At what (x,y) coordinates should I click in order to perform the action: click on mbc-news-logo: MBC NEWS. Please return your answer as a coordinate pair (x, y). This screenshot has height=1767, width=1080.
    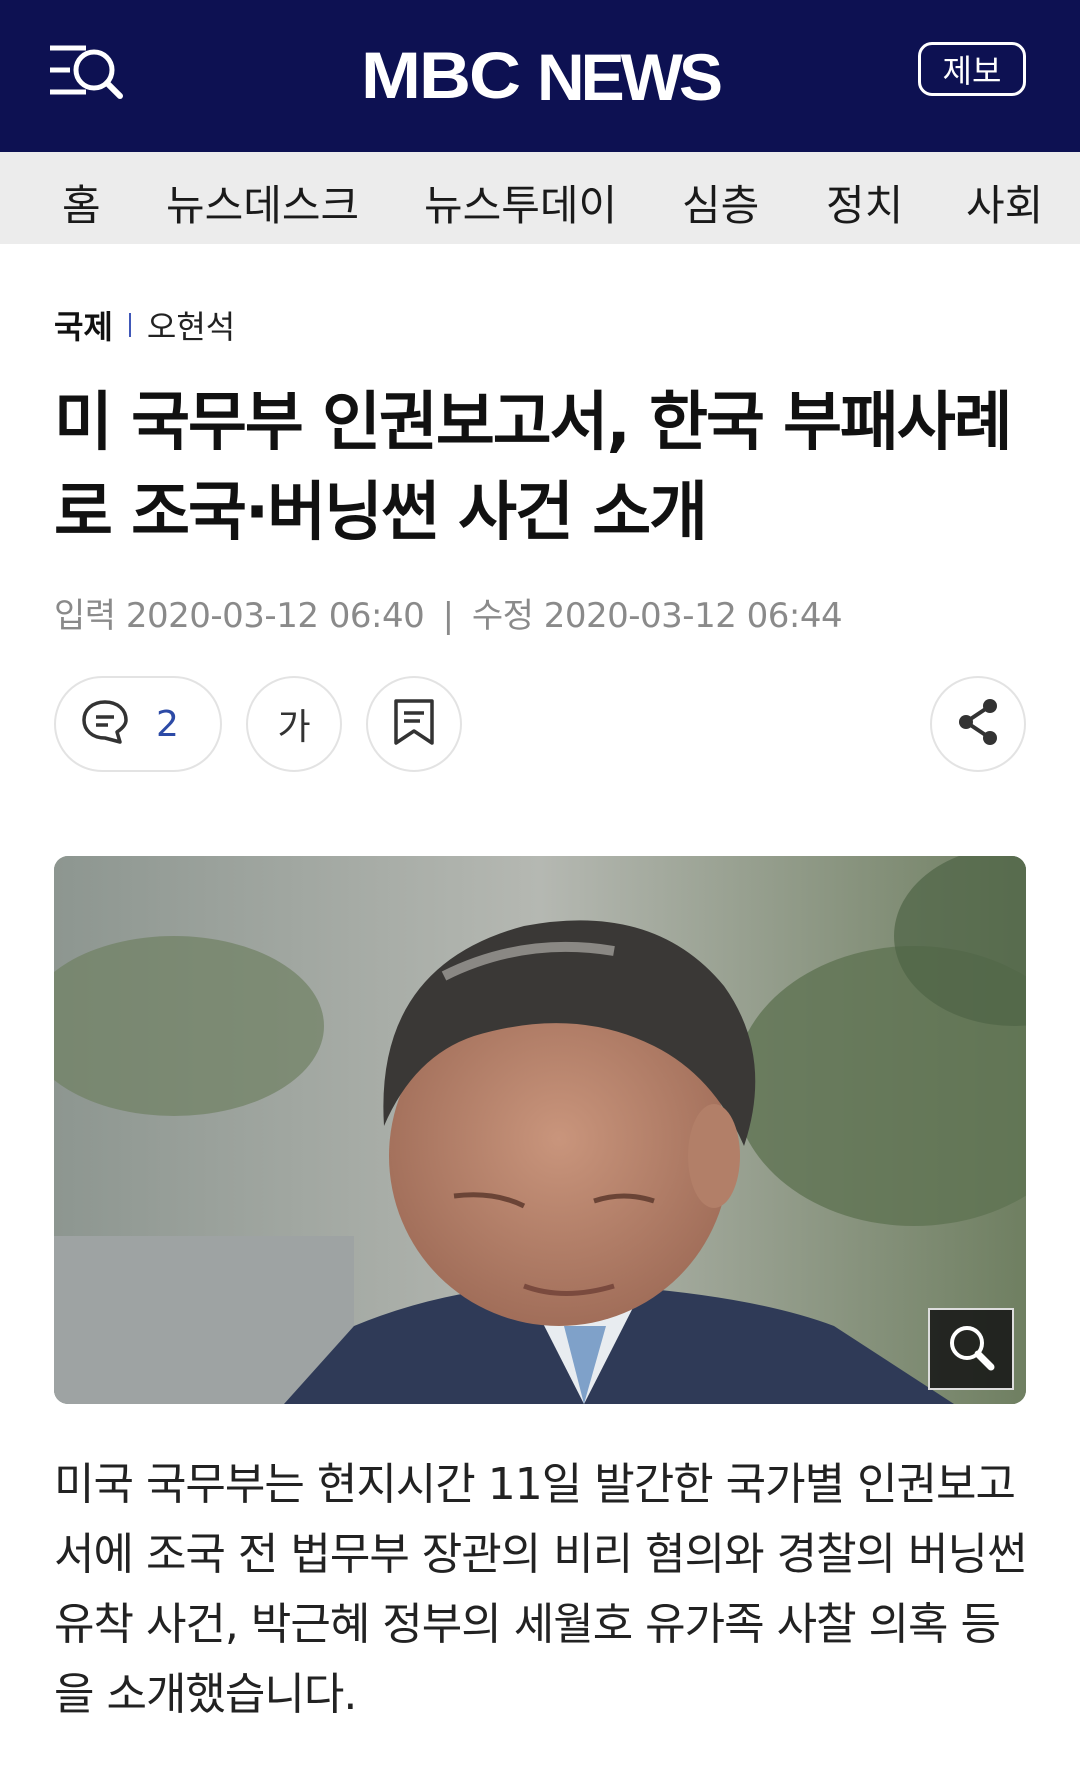
    Looking at the image, I should click on (542, 76).